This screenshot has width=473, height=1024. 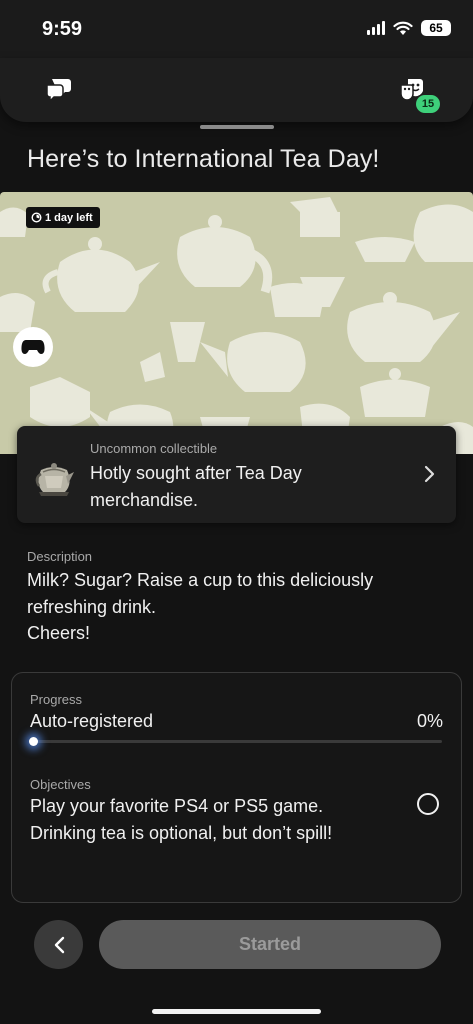 I want to click on started-button: Started, so click(x=270, y=944).